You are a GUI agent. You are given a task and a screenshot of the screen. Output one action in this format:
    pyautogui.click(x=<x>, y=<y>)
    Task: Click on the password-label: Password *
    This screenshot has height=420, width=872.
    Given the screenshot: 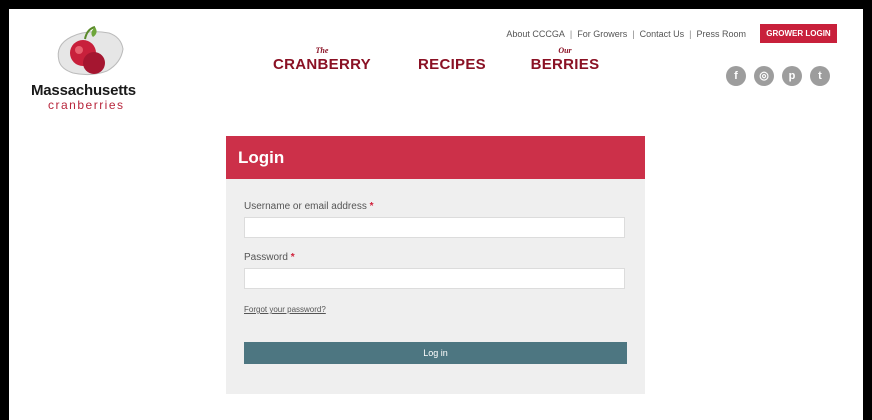 What is the action you would take?
    pyautogui.click(x=269, y=257)
    